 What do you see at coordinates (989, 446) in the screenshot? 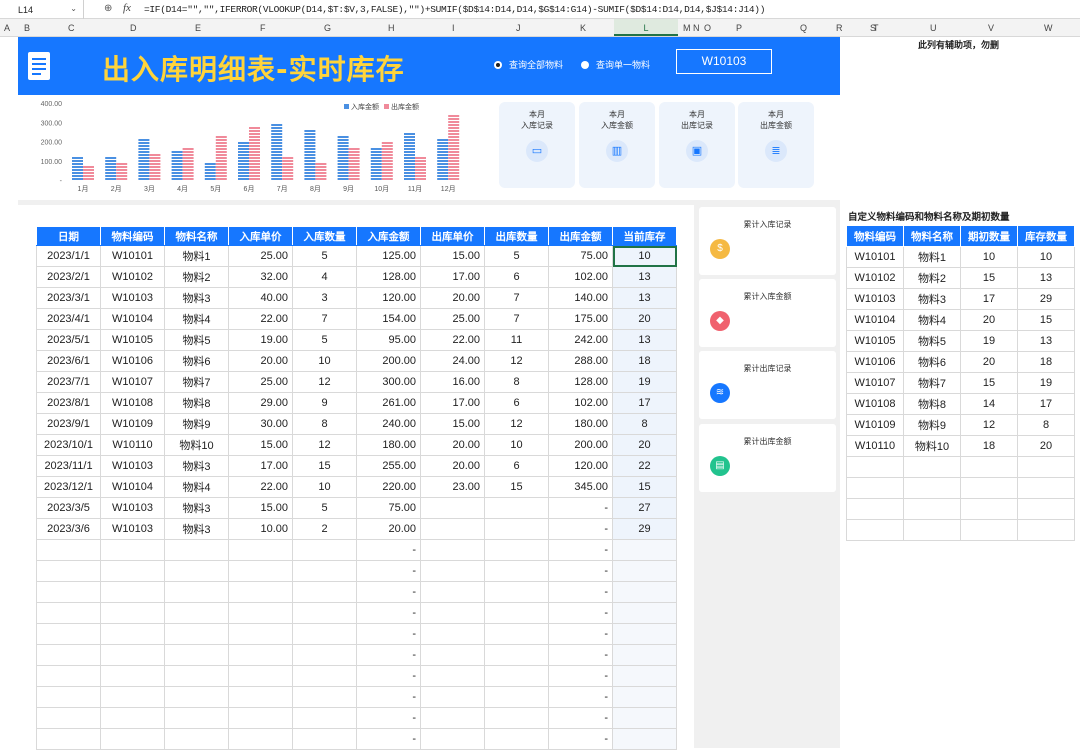
I see `right-table-cell: 18` at bounding box center [989, 446].